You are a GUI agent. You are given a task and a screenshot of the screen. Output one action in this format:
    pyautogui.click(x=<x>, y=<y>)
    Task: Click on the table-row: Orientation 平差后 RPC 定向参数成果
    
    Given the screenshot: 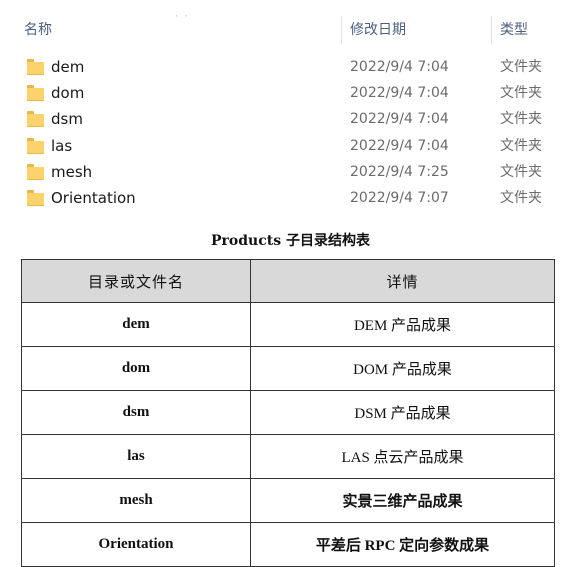 What is the action you would take?
    pyautogui.click(x=288, y=544)
    